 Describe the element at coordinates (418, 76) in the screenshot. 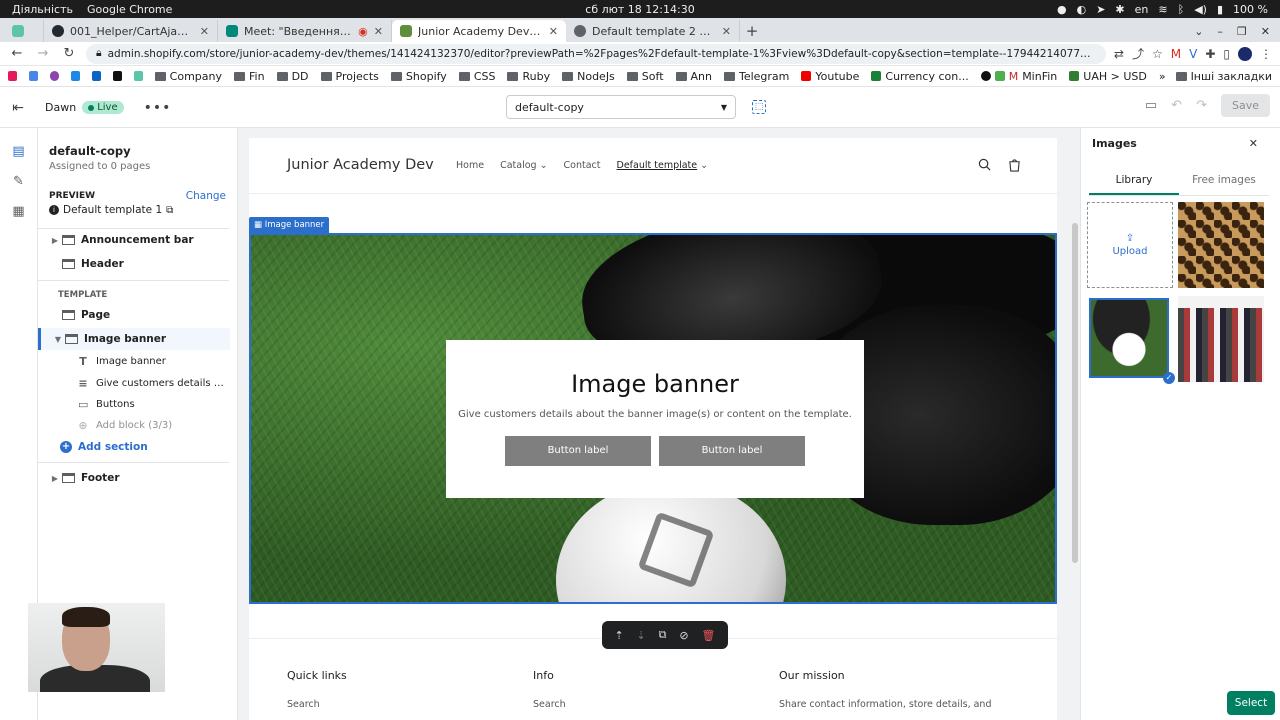

I see `bookmark-folder: Shopify` at that location.